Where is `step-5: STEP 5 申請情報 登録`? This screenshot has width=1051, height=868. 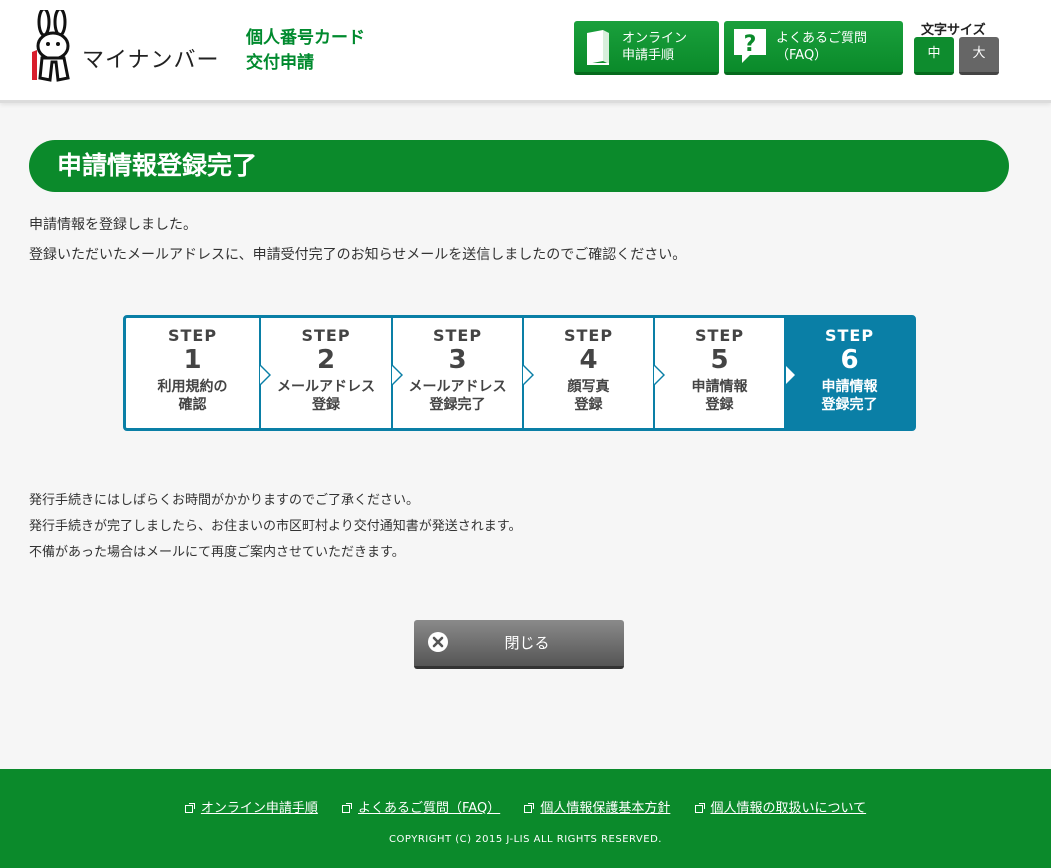 step-5: STEP 5 申請情報 登録 is located at coordinates (718, 373).